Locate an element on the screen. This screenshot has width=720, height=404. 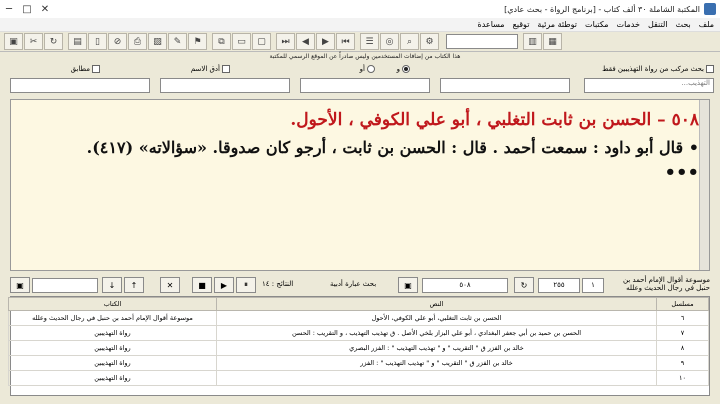
filter-input is located at coordinates (65, 285).